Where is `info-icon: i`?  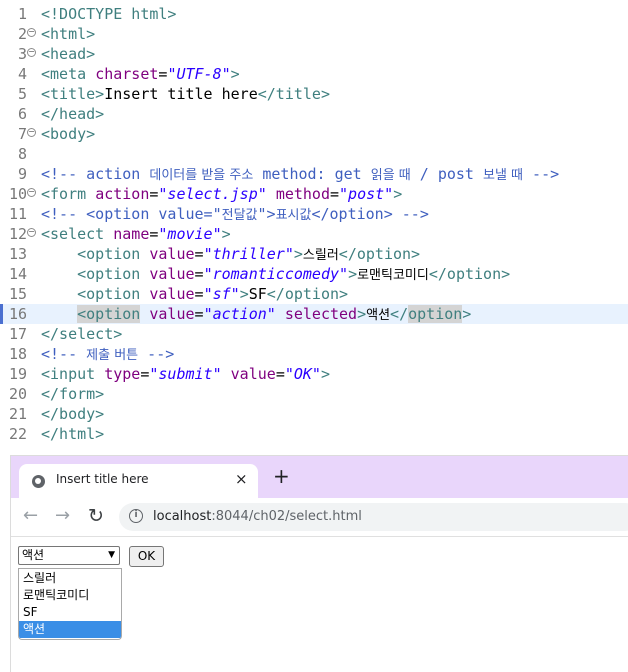 info-icon: i is located at coordinates (136, 516).